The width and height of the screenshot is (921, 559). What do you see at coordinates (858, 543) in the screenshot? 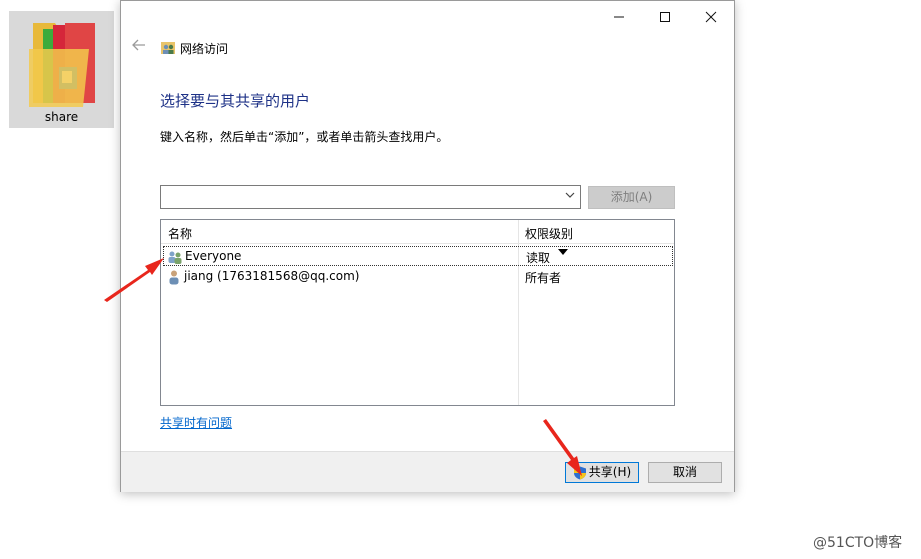
I see `watermark-text: @51CTO博客` at bounding box center [858, 543].